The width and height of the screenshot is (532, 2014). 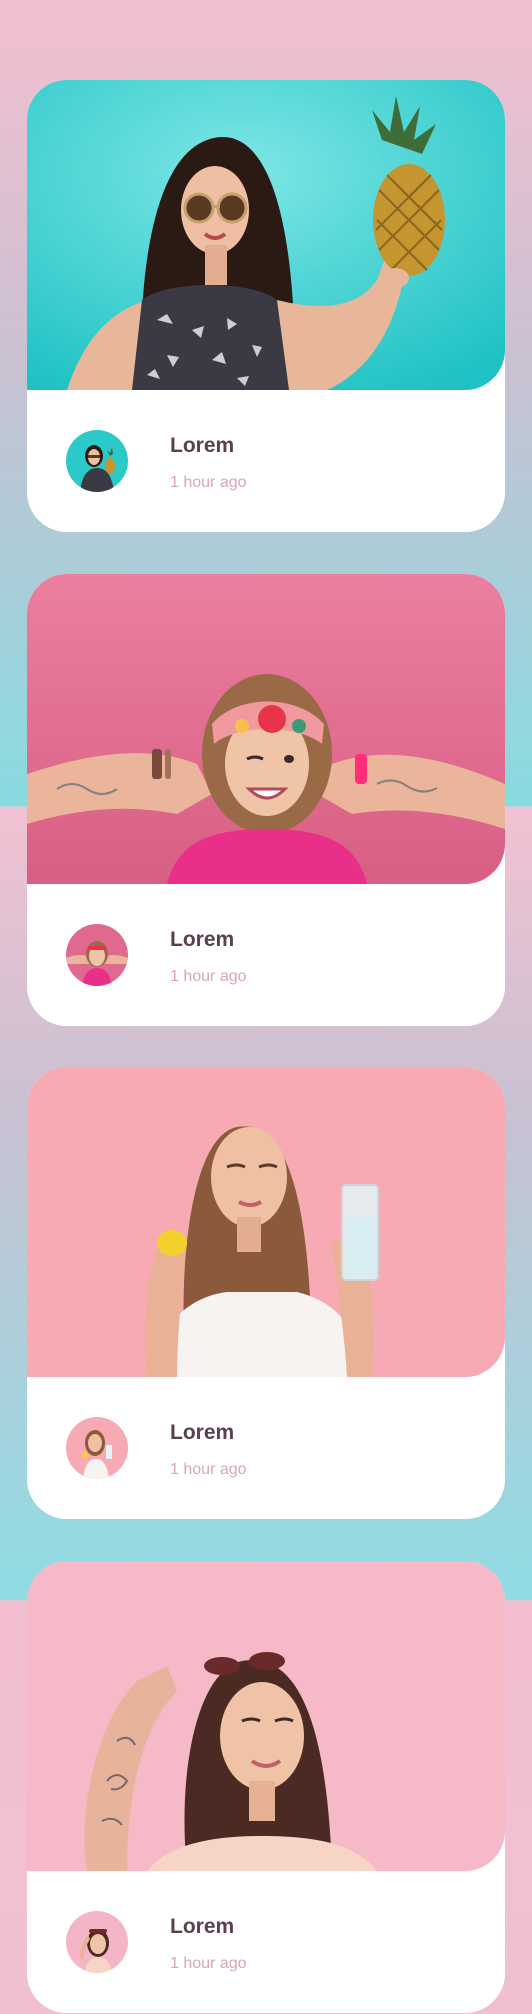 I want to click on woman-headband-photo, so click(x=266, y=729).